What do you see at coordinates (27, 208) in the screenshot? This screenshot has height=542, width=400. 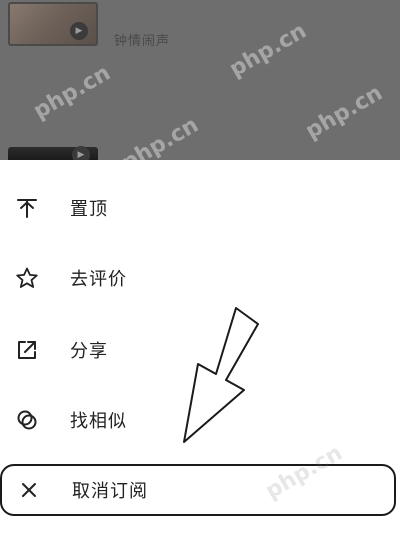 I see `pin-top-icon` at bounding box center [27, 208].